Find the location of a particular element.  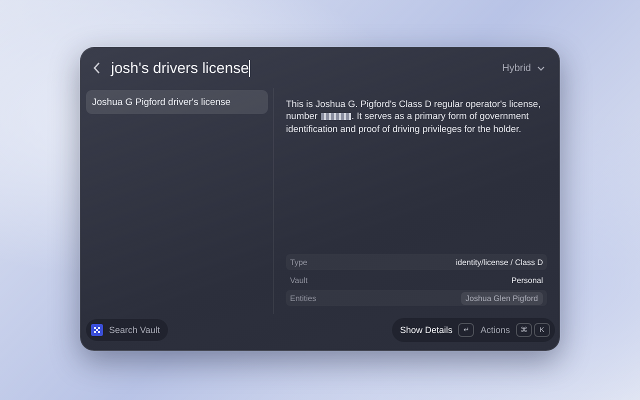

result-item: Joshua G Pigford driver's license is located at coordinates (177, 102).